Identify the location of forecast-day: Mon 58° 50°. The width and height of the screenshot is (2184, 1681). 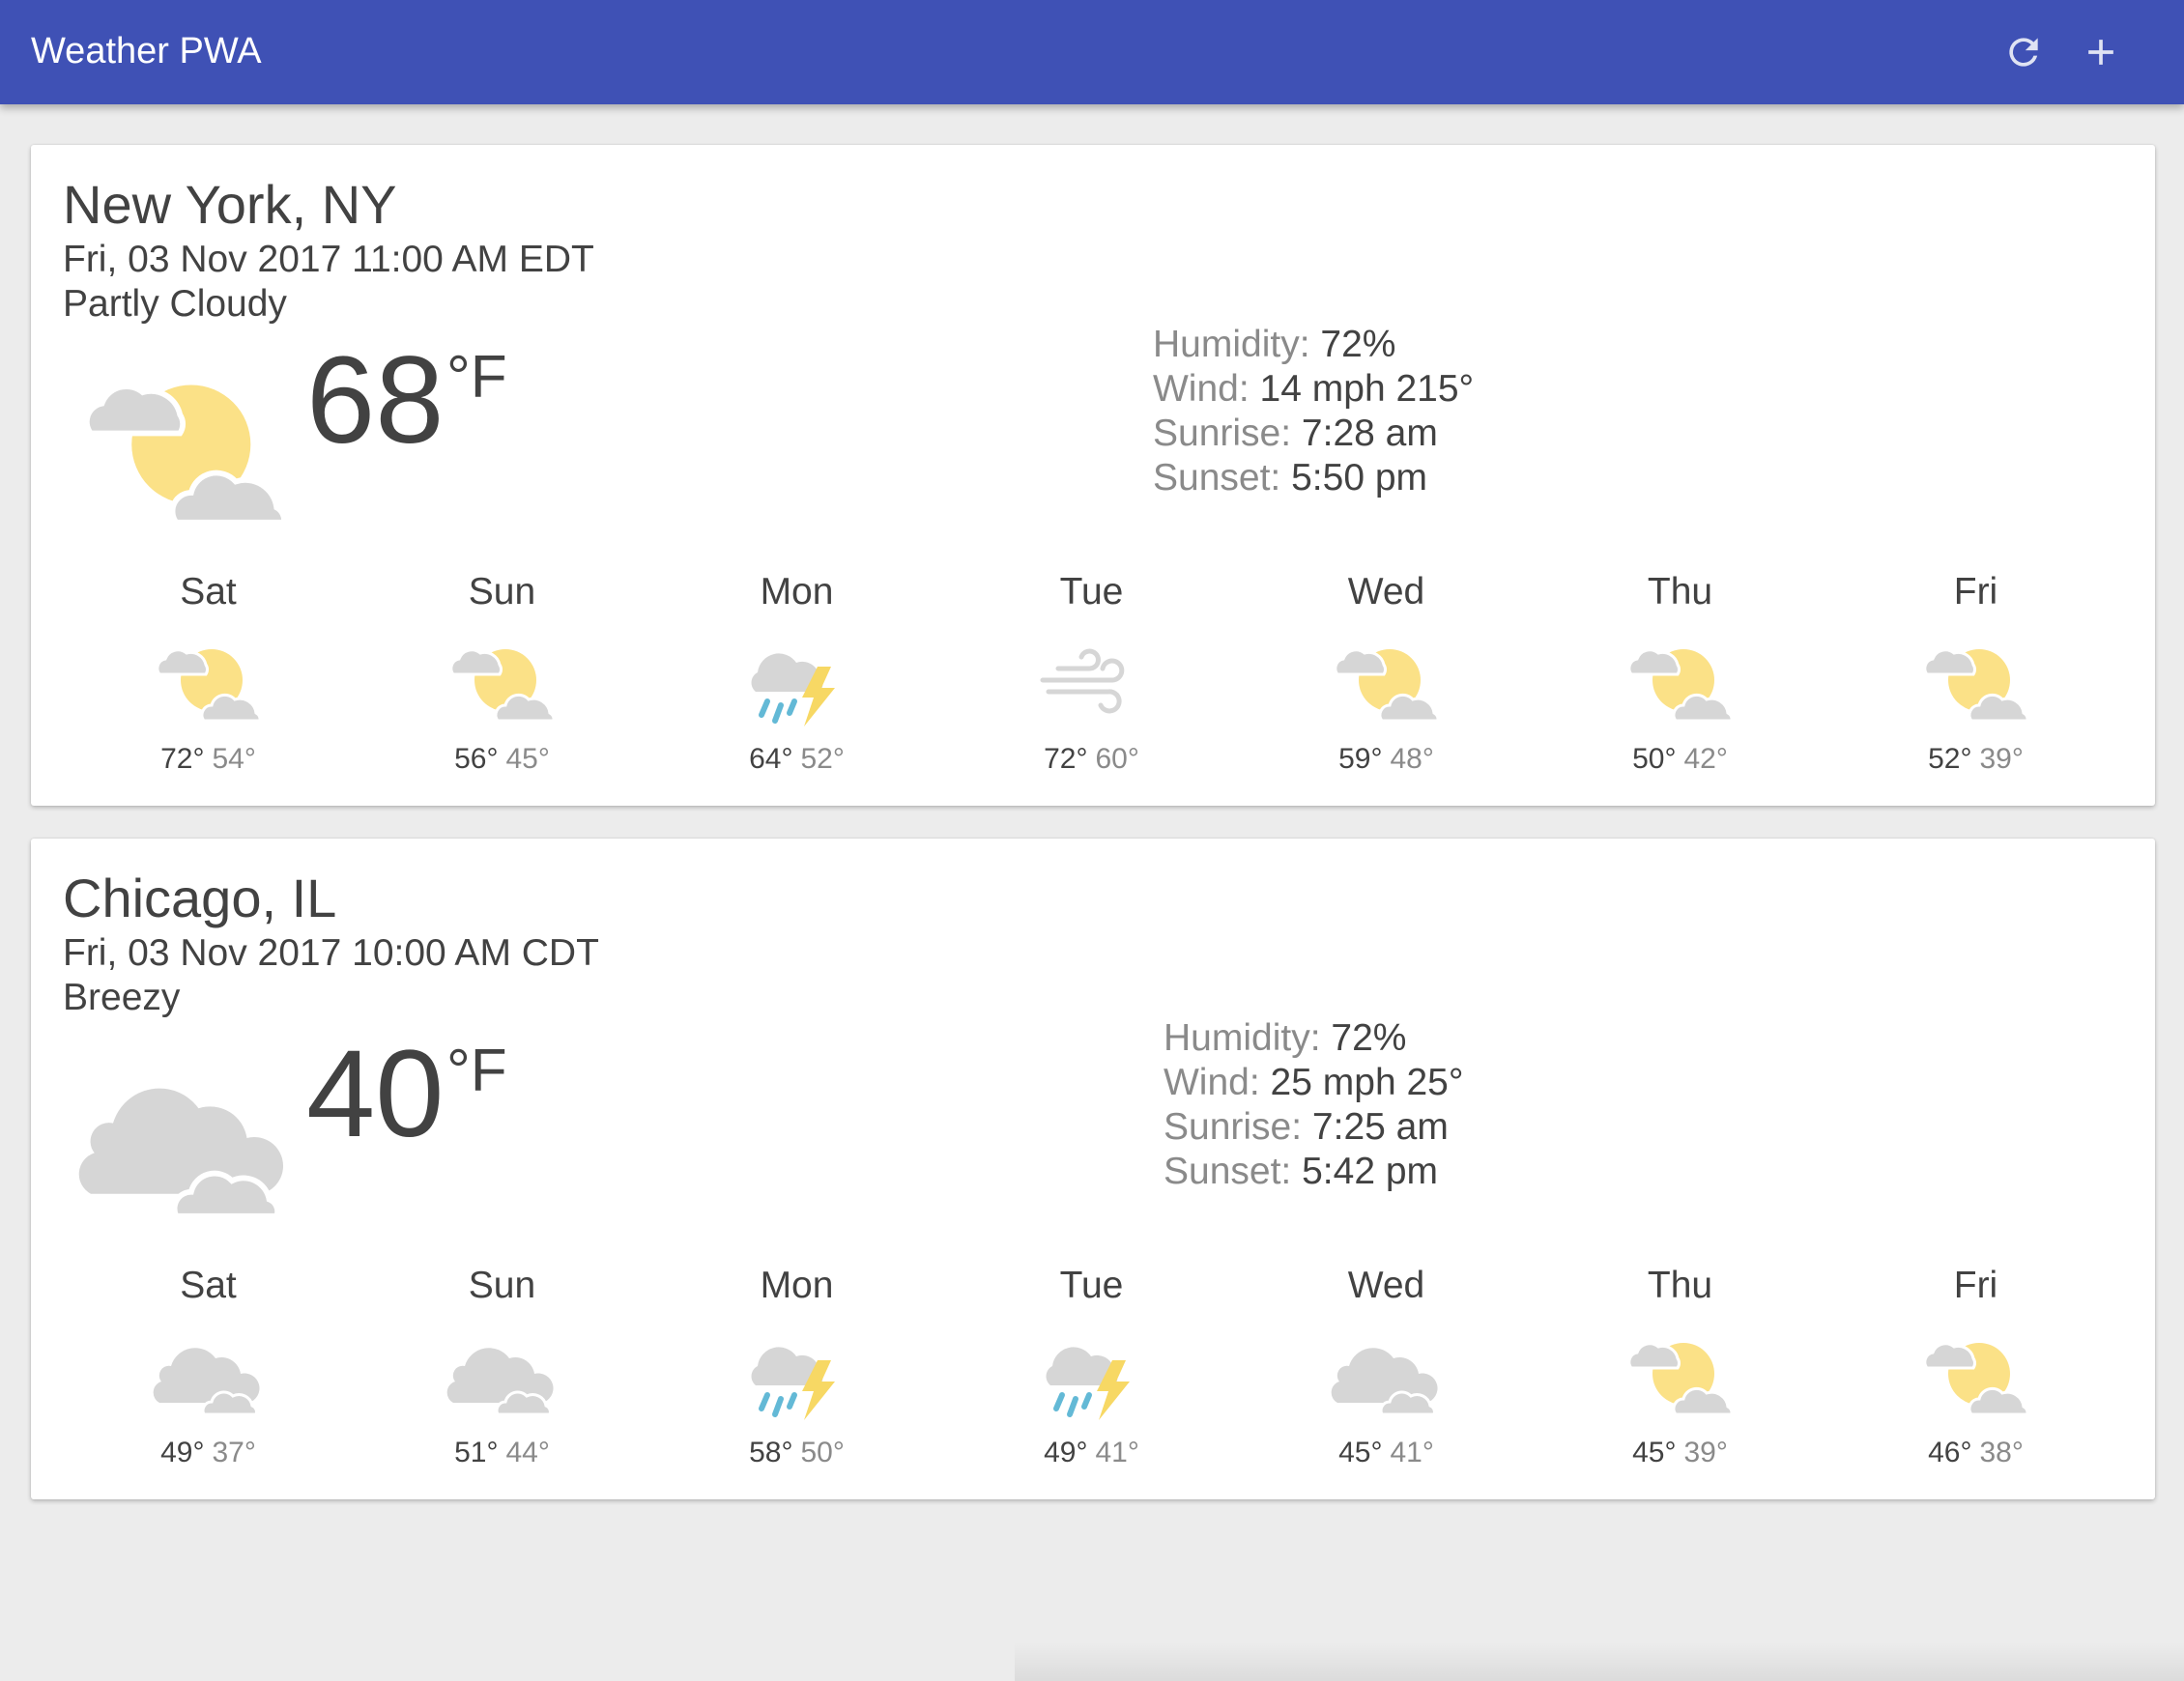
(796, 1367).